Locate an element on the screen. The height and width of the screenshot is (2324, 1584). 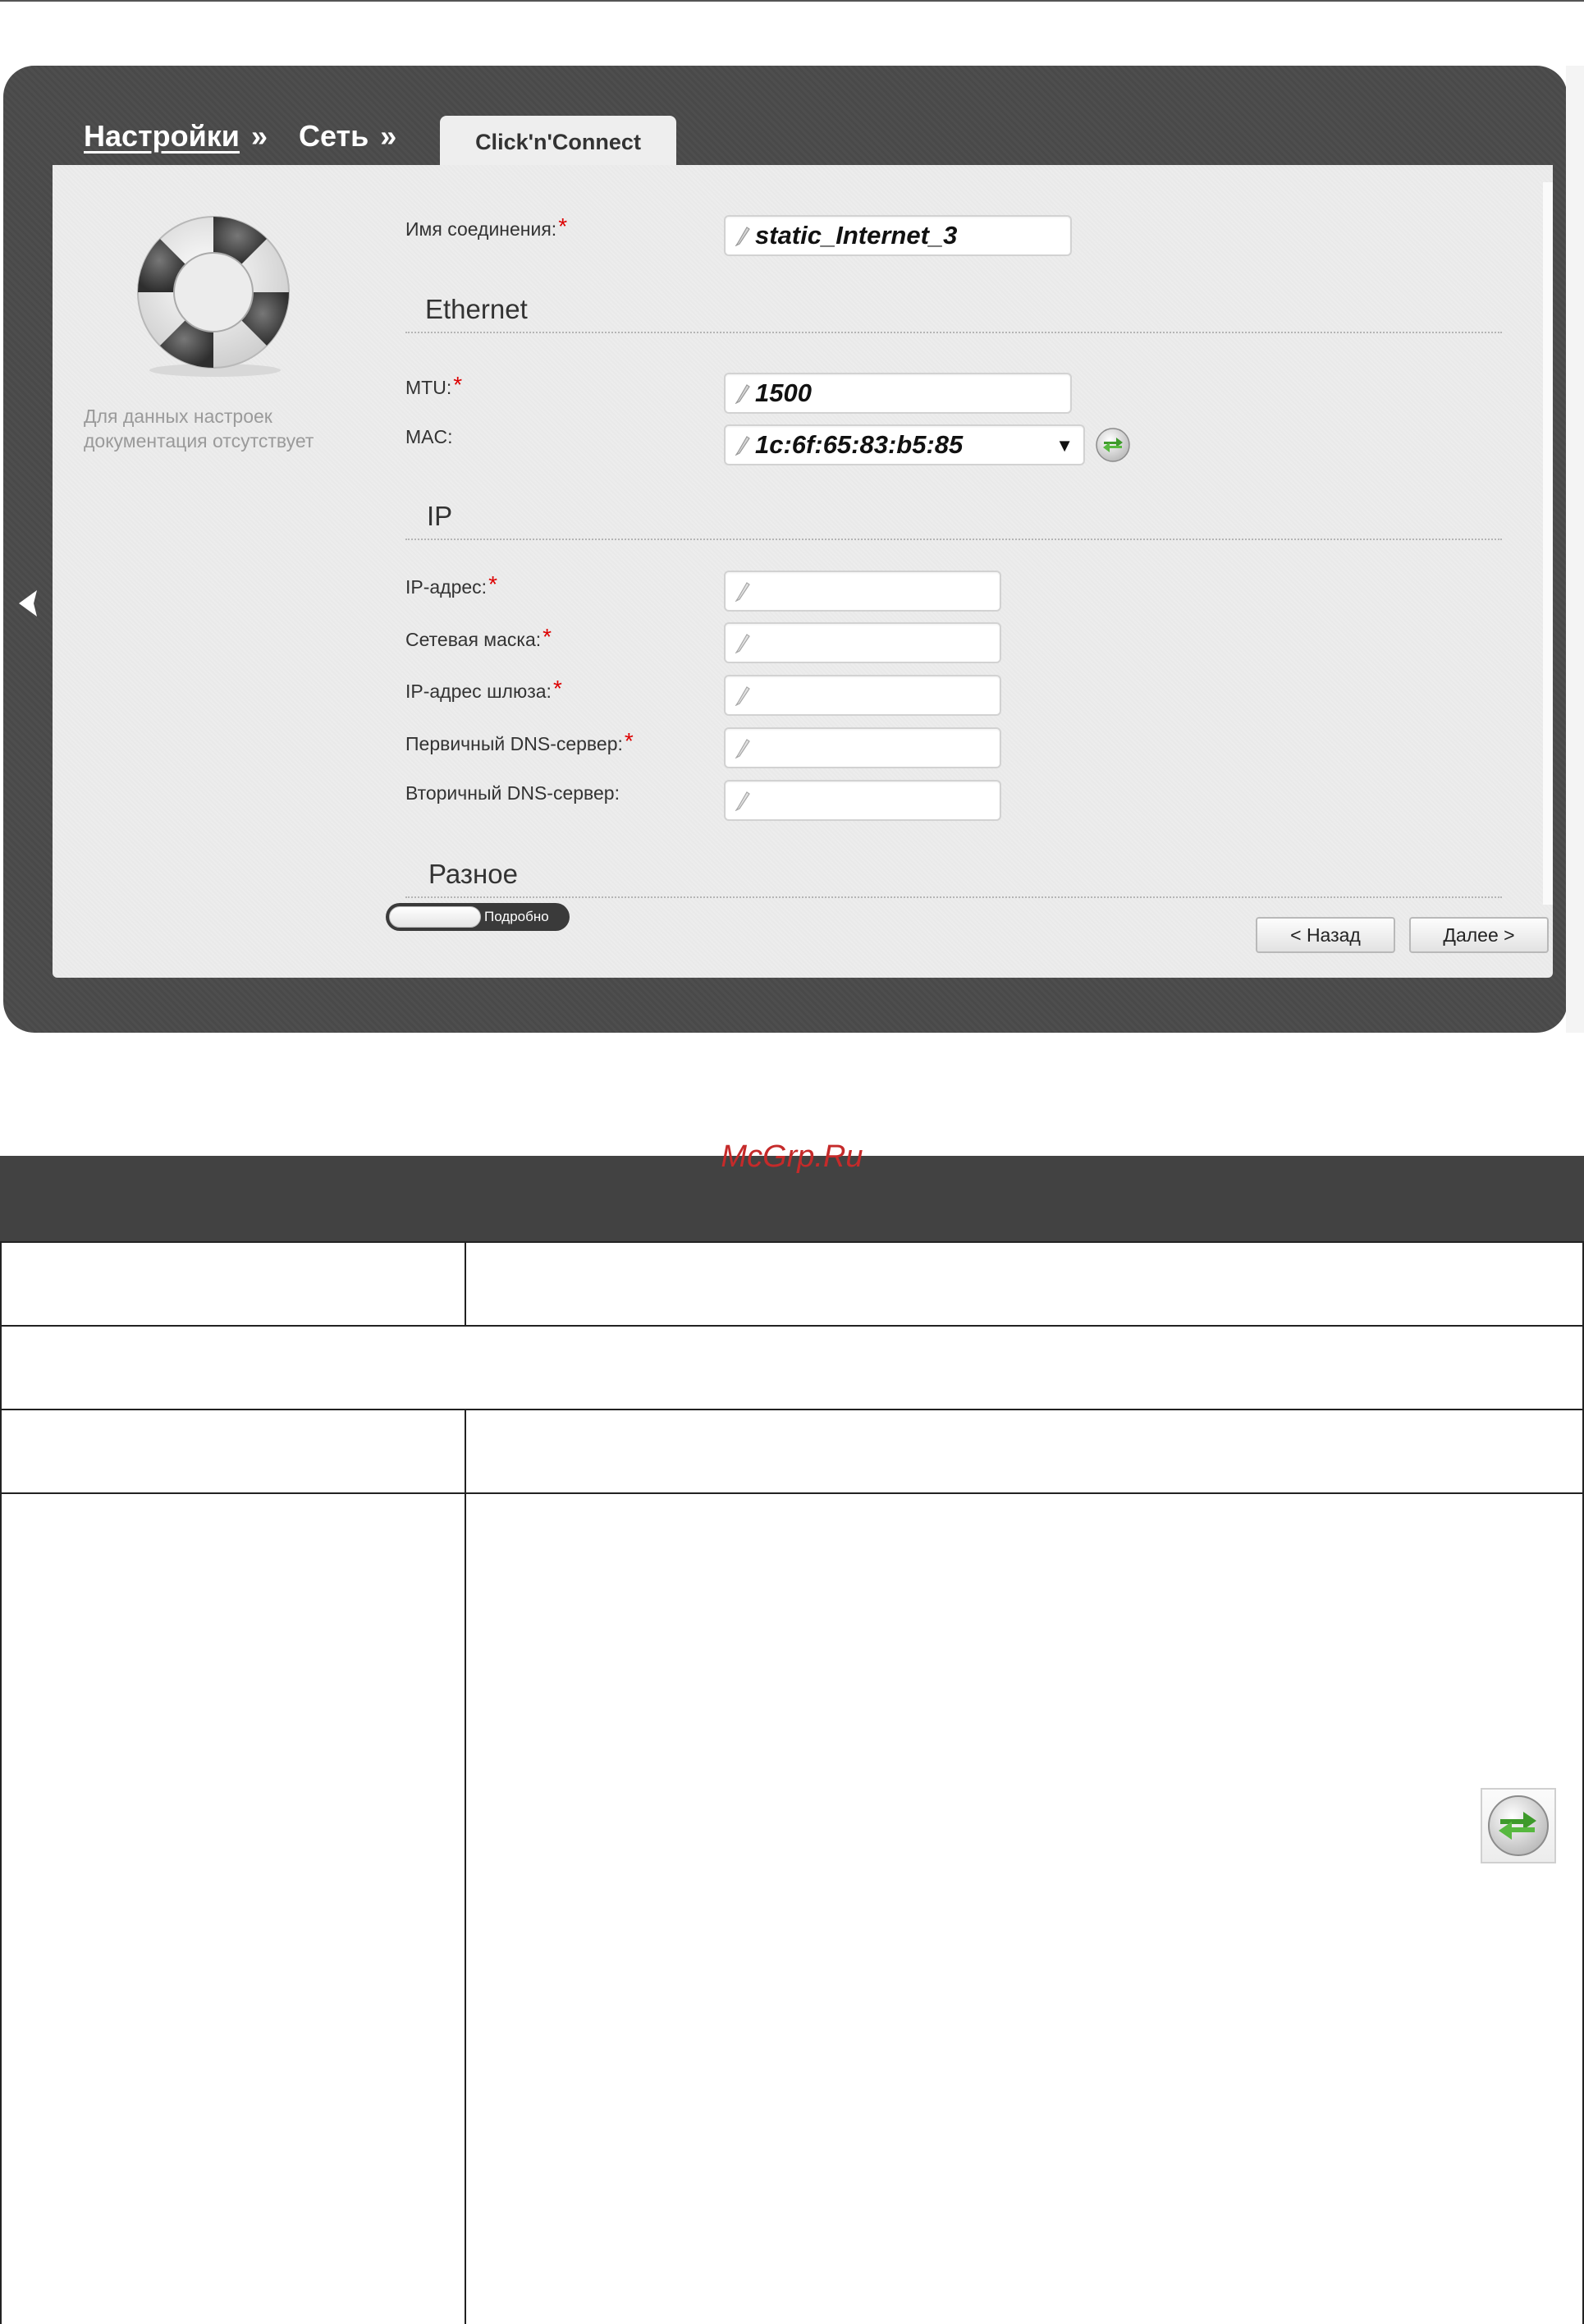
back-button: < Назад is located at coordinates (1325, 935).